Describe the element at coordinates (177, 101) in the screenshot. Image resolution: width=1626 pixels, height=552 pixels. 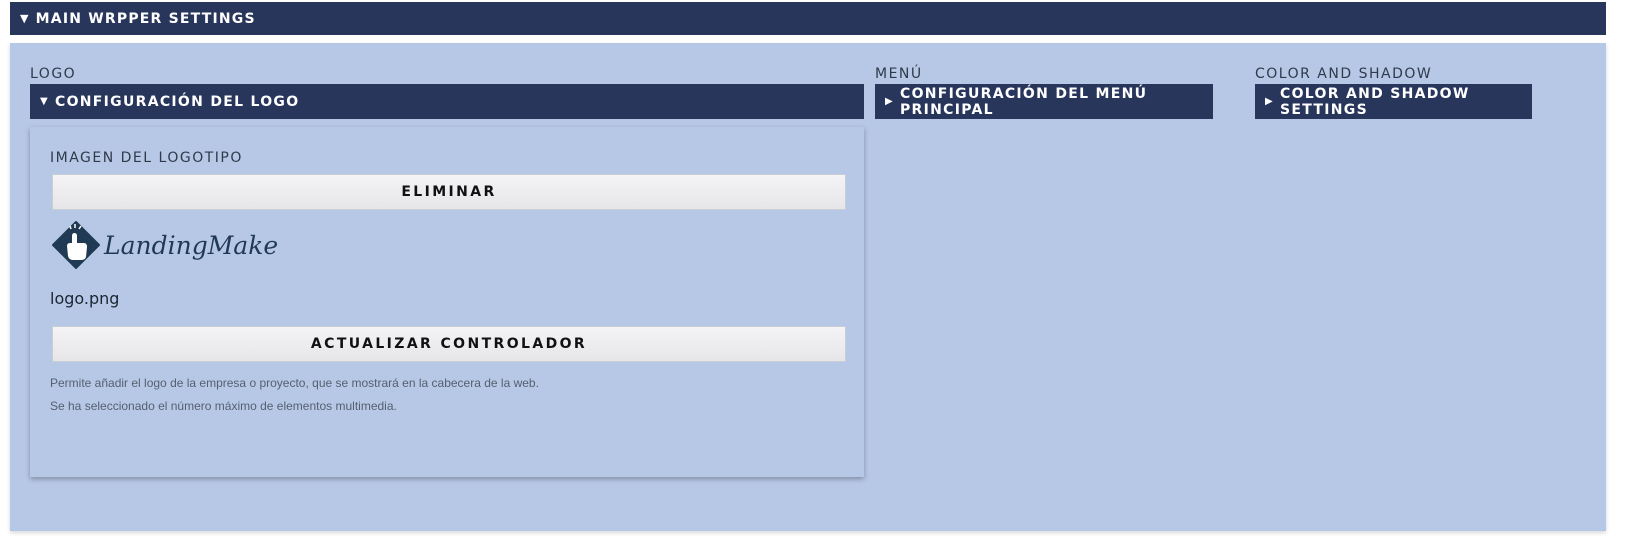
I see `logo-section-title: CONFIGURACIÓN DEL LOGO` at that location.